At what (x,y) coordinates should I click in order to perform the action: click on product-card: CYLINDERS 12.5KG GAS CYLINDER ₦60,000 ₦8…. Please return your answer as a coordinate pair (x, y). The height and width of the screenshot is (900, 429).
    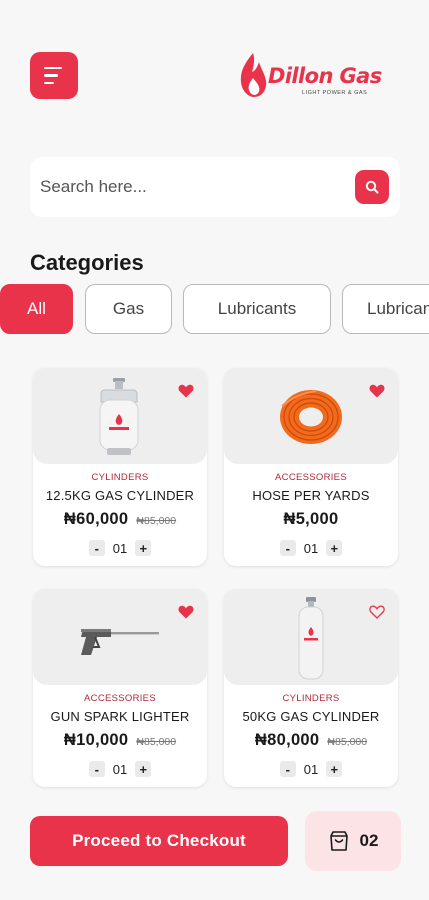
    Looking at the image, I should click on (120, 467).